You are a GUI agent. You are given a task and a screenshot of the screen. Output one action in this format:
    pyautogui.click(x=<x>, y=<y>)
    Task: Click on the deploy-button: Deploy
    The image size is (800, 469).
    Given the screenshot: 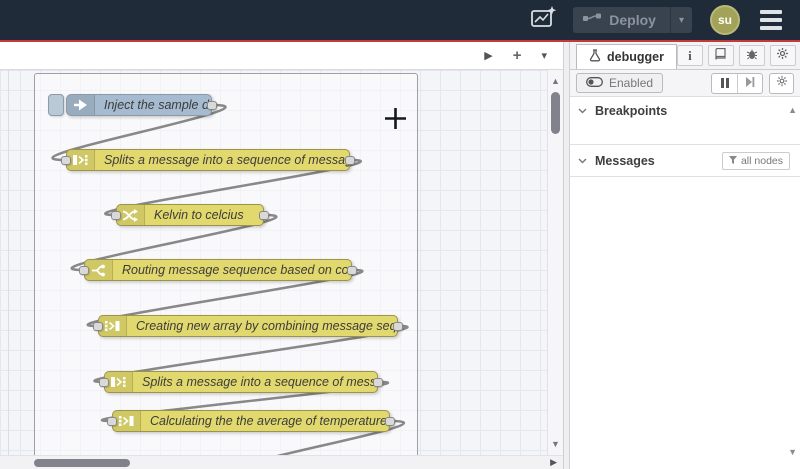 What is the action you would take?
    pyautogui.click(x=621, y=20)
    